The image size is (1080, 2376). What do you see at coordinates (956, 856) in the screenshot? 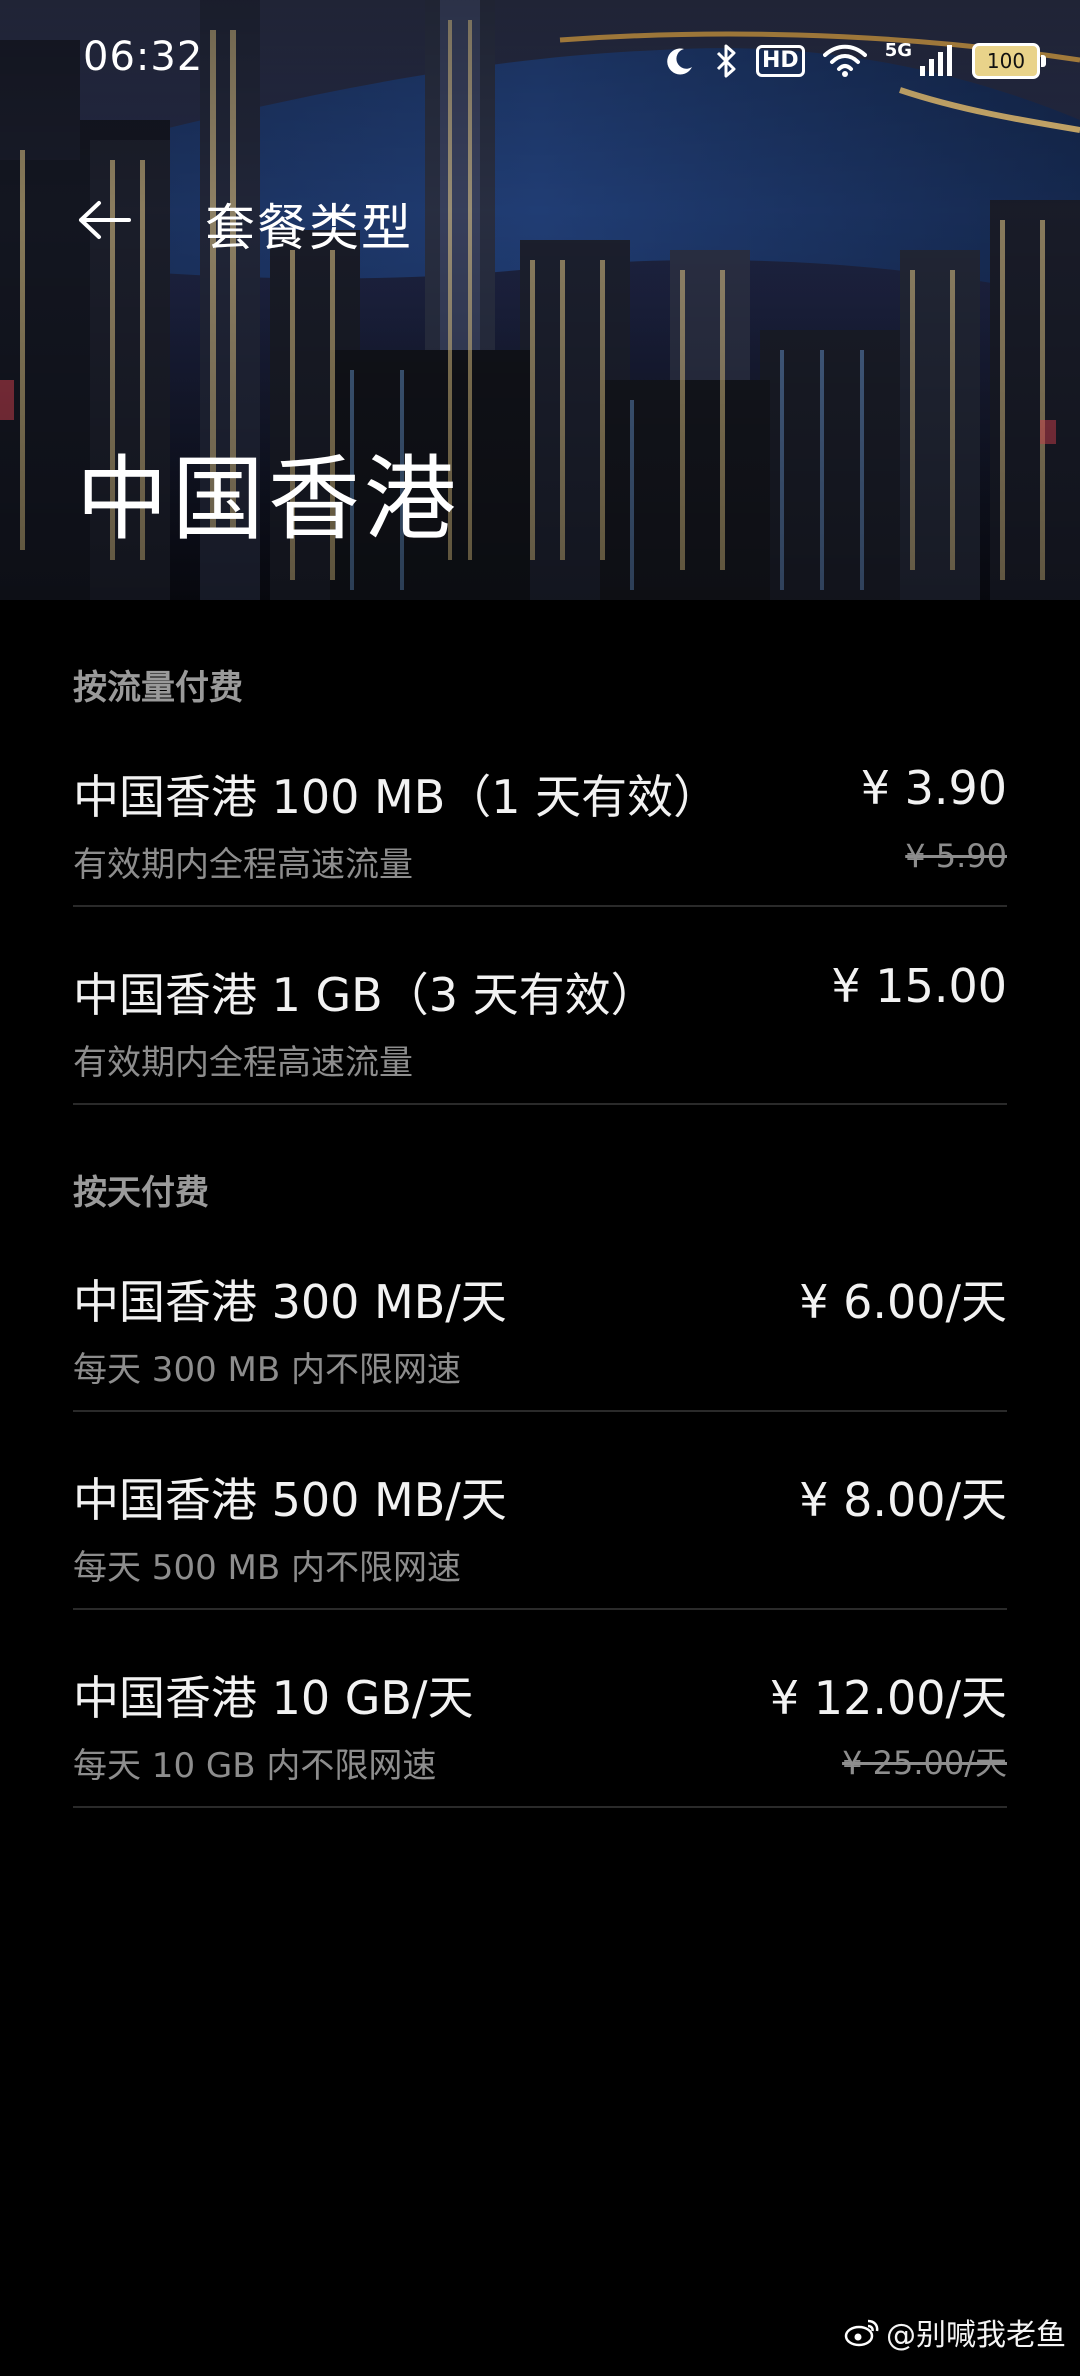
I see `plan-original-price: ¥ 5.90` at bounding box center [956, 856].